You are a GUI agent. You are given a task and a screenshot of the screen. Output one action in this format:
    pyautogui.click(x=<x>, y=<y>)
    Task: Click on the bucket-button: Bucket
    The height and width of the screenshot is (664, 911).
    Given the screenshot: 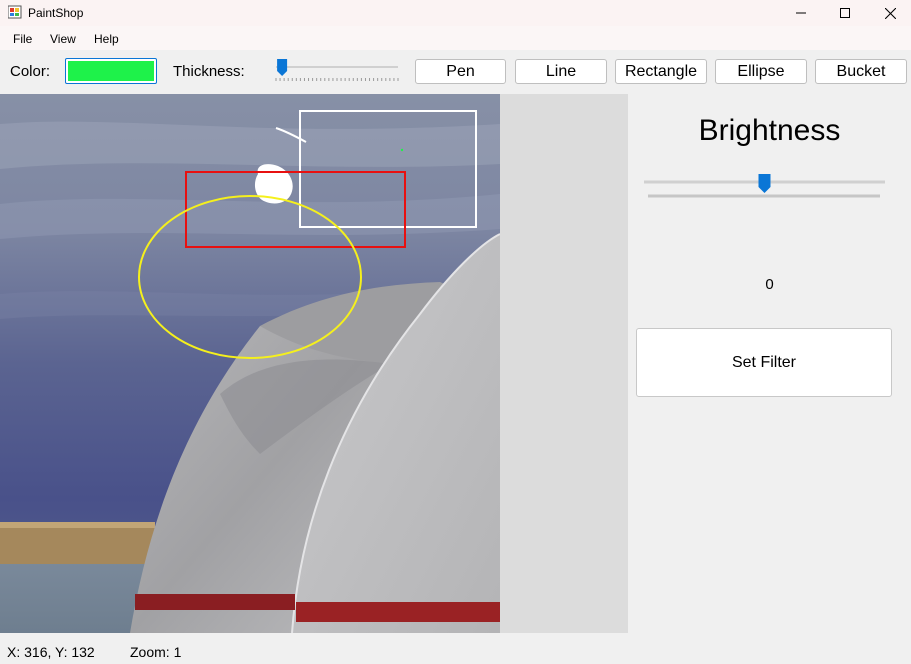 What is the action you would take?
    pyautogui.click(x=861, y=71)
    